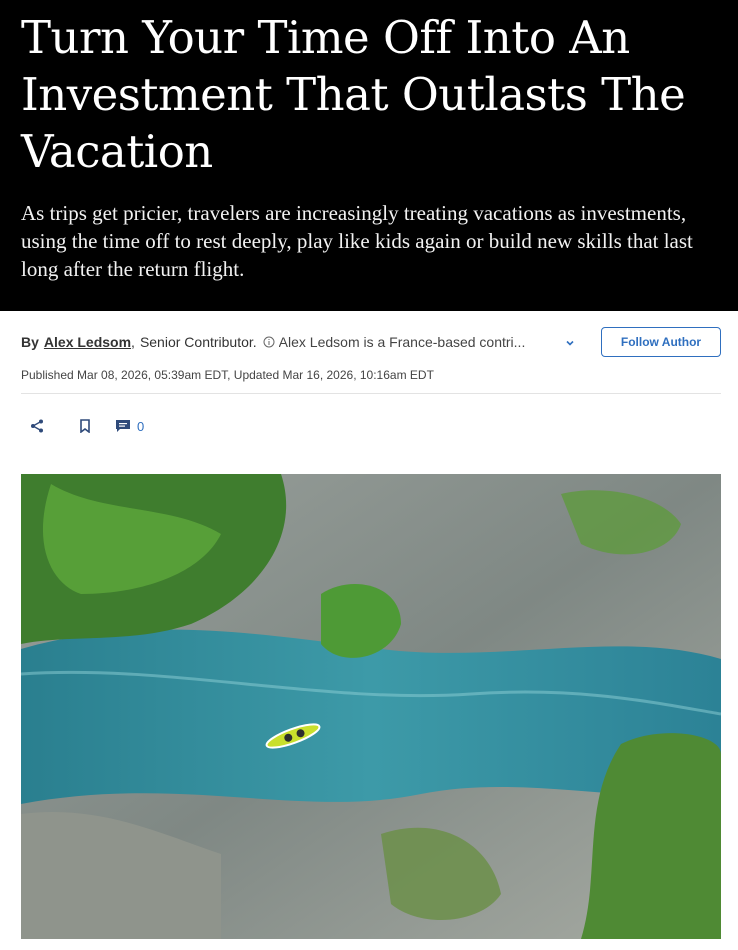 Image resolution: width=738 pixels, height=950 pixels. Describe the element at coordinates (123, 426) in the screenshot. I see `comment-icon` at that location.